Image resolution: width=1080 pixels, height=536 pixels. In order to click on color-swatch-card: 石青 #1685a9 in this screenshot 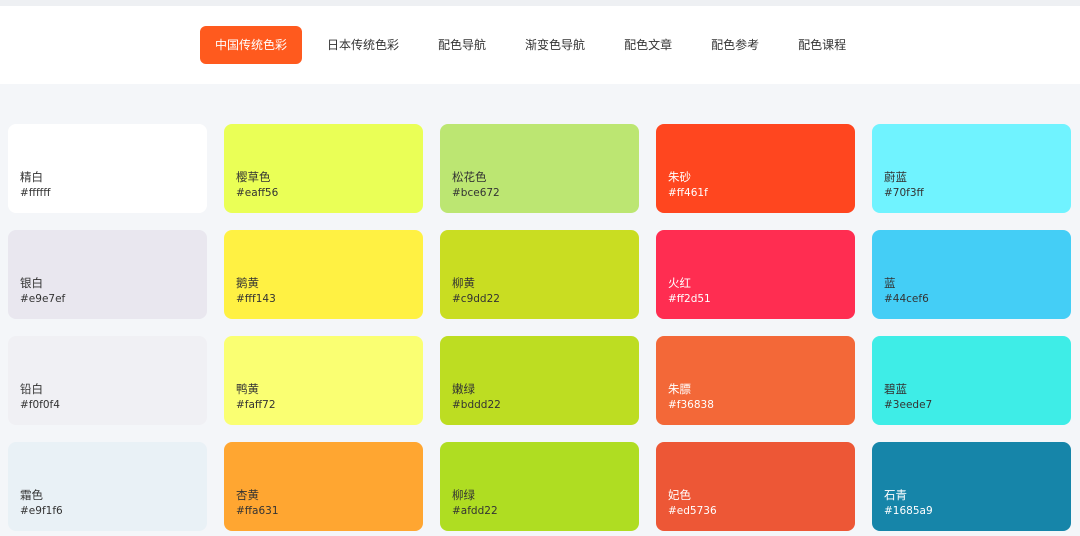, I will do `click(971, 486)`.